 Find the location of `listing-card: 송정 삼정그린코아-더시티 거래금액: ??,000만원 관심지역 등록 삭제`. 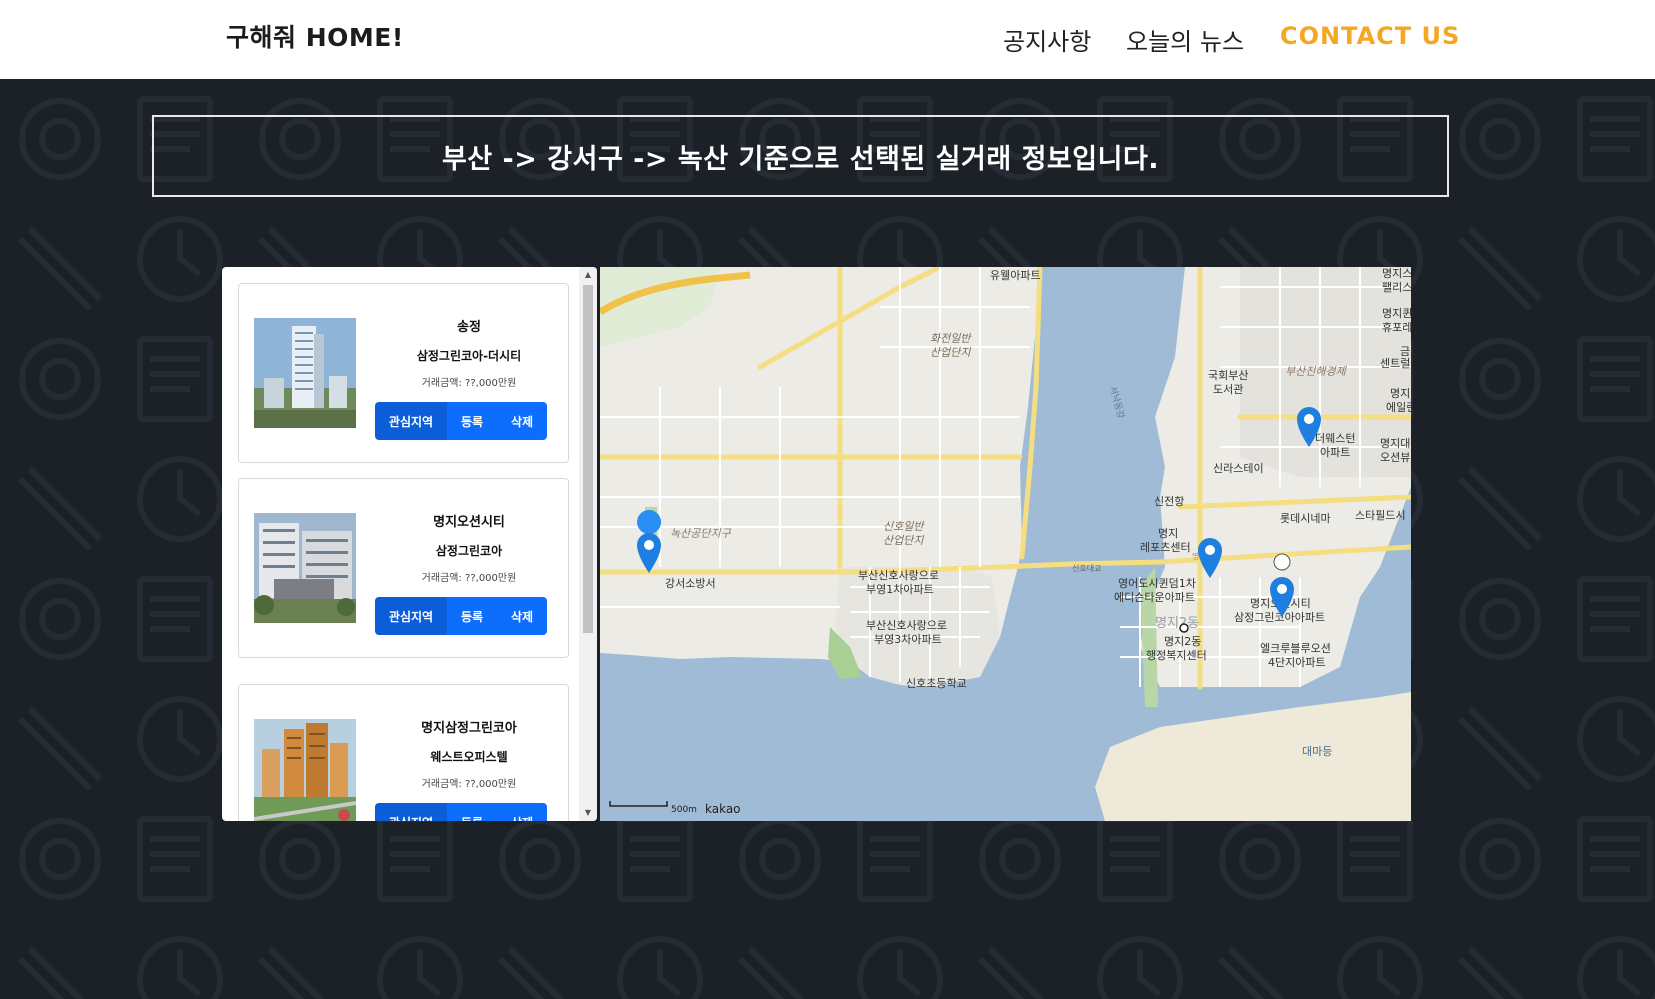

listing-card: 송정 삼정그린코아-더시티 거래금액: ??,000만원 관심지역 등록 삭제 is located at coordinates (403, 373).